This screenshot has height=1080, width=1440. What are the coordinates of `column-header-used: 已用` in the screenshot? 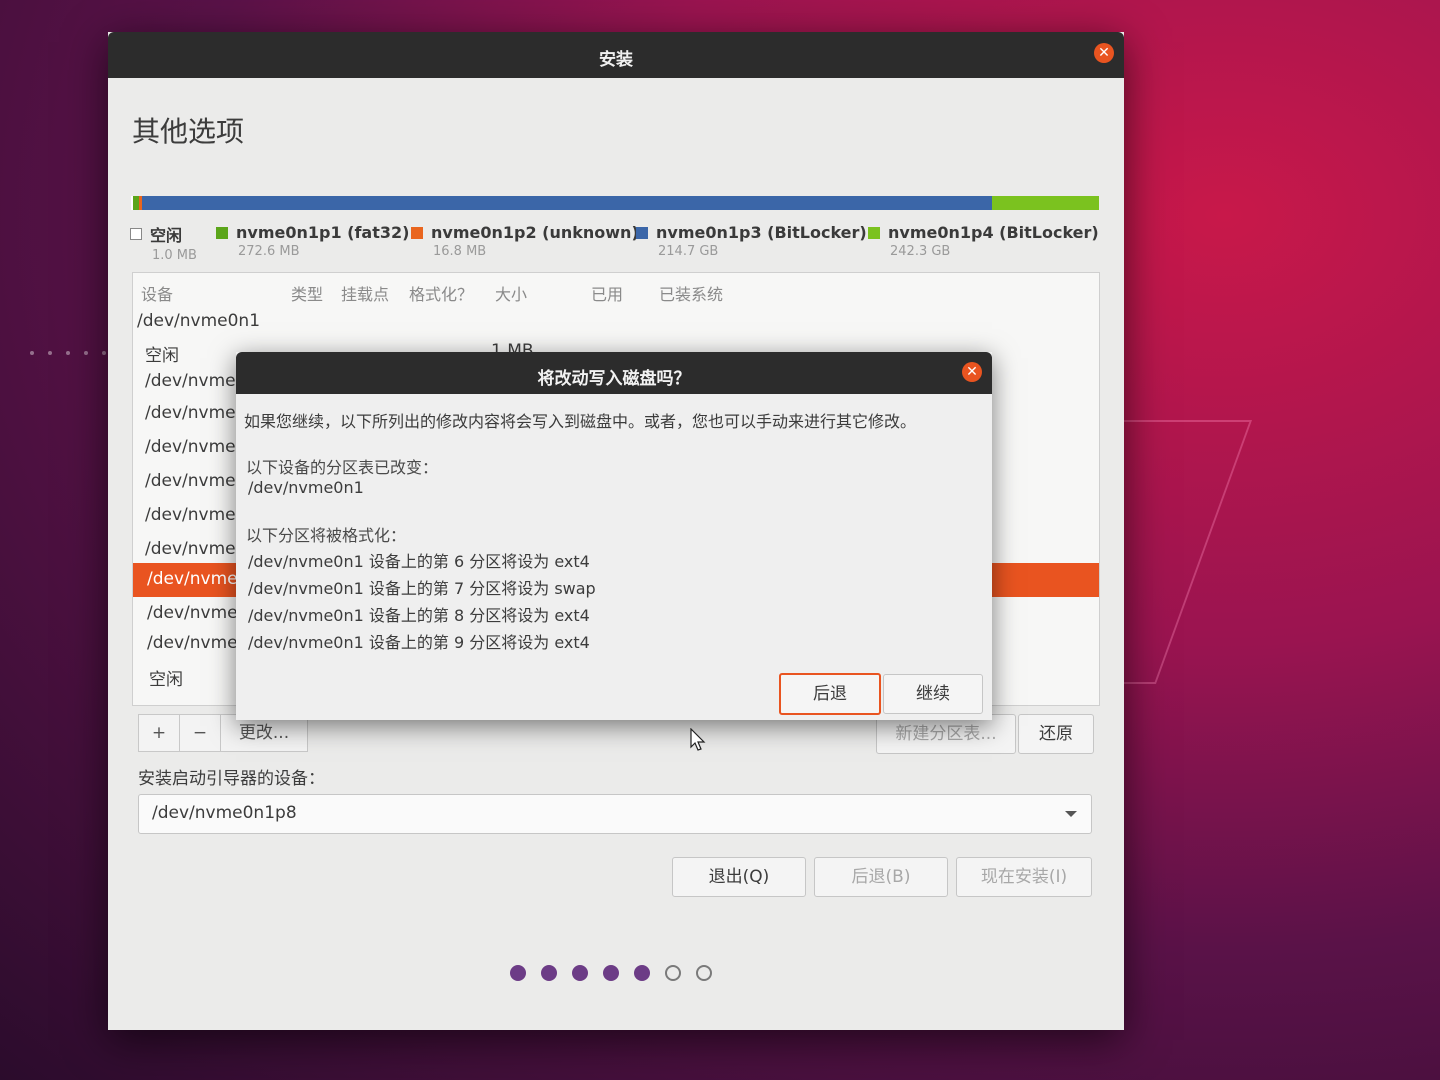 It's located at (607, 293).